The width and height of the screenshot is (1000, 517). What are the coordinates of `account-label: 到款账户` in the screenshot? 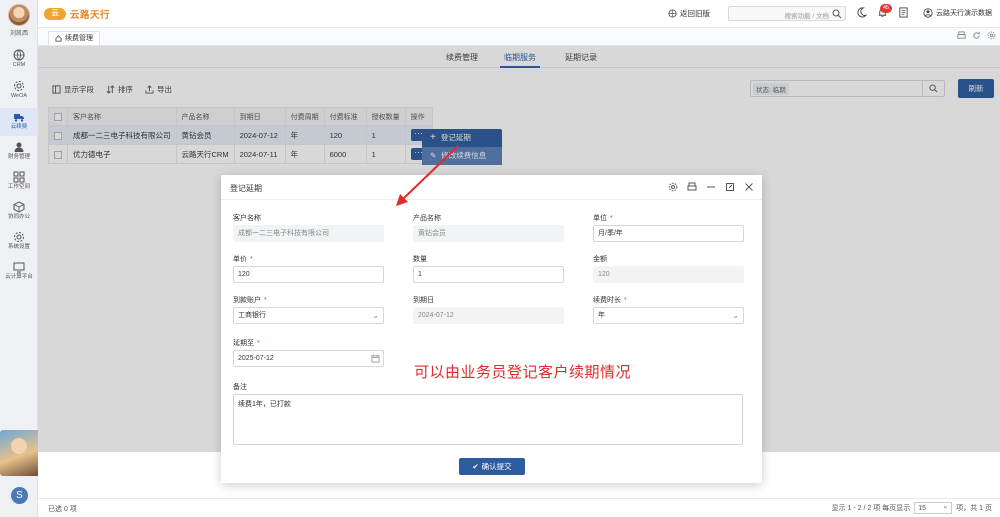 It's located at (247, 300).